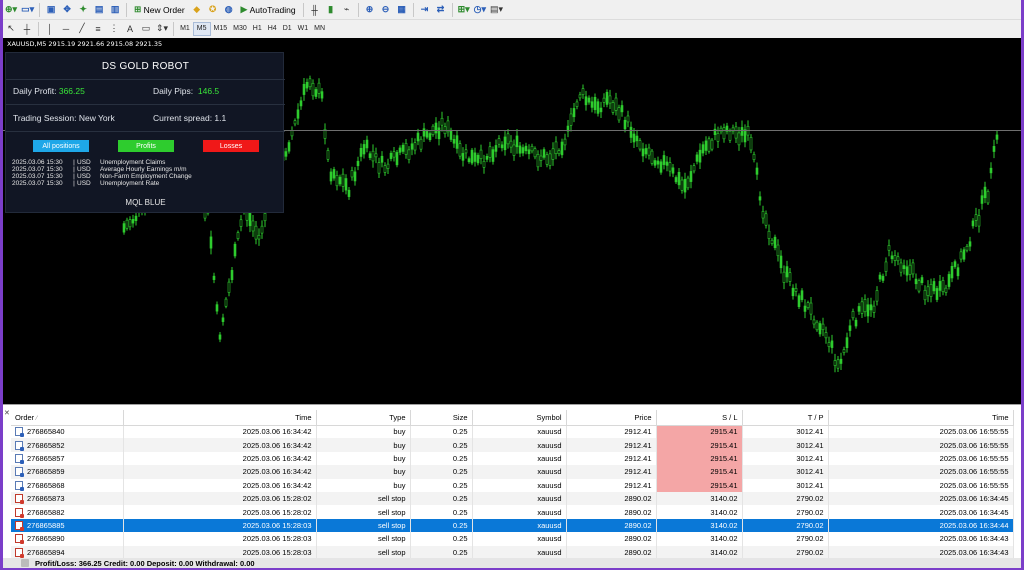 This screenshot has height=570, width=1024. Describe the element at coordinates (162, 29) in the screenshot. I see `arrows-icon: ⇕▾` at that location.